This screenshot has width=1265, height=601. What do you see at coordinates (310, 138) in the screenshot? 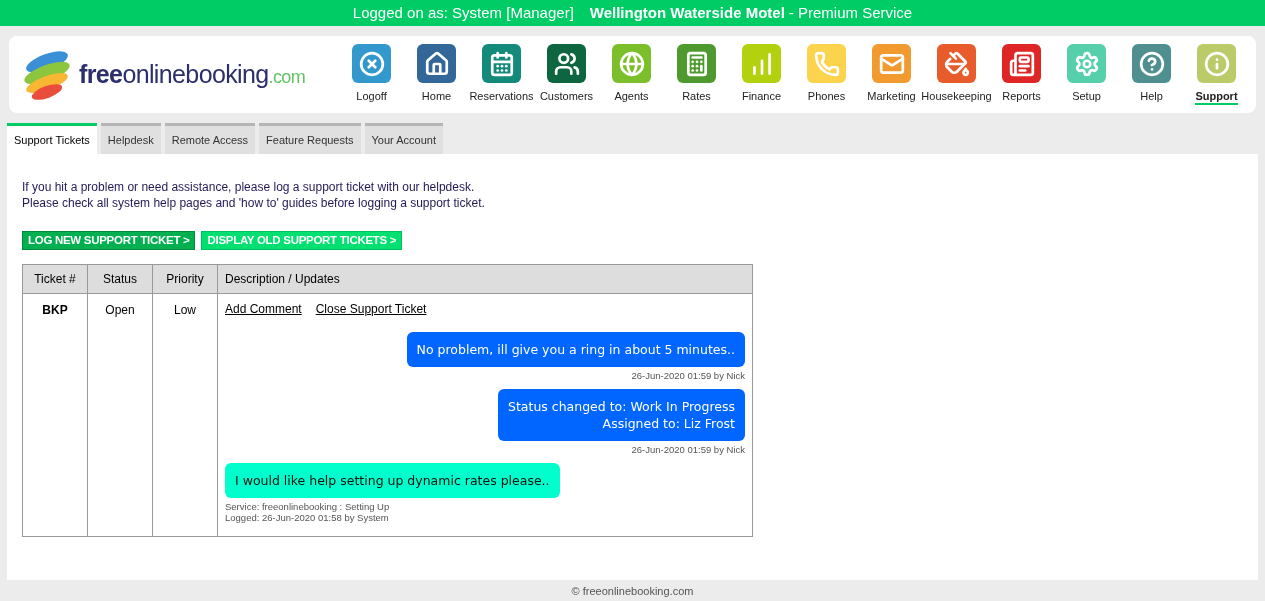
I see `tab: Feature Requests` at bounding box center [310, 138].